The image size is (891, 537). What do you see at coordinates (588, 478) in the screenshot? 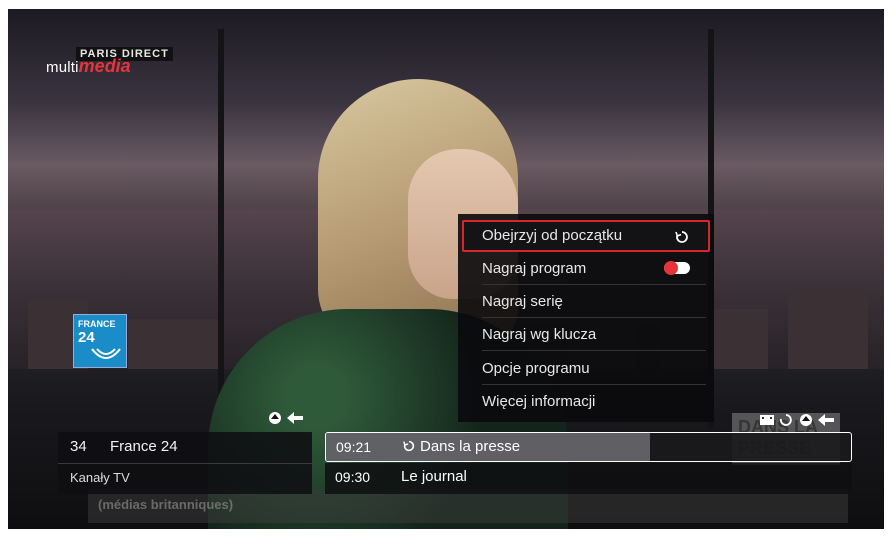
I see `program-row-next: 09:30 Le journal` at bounding box center [588, 478].